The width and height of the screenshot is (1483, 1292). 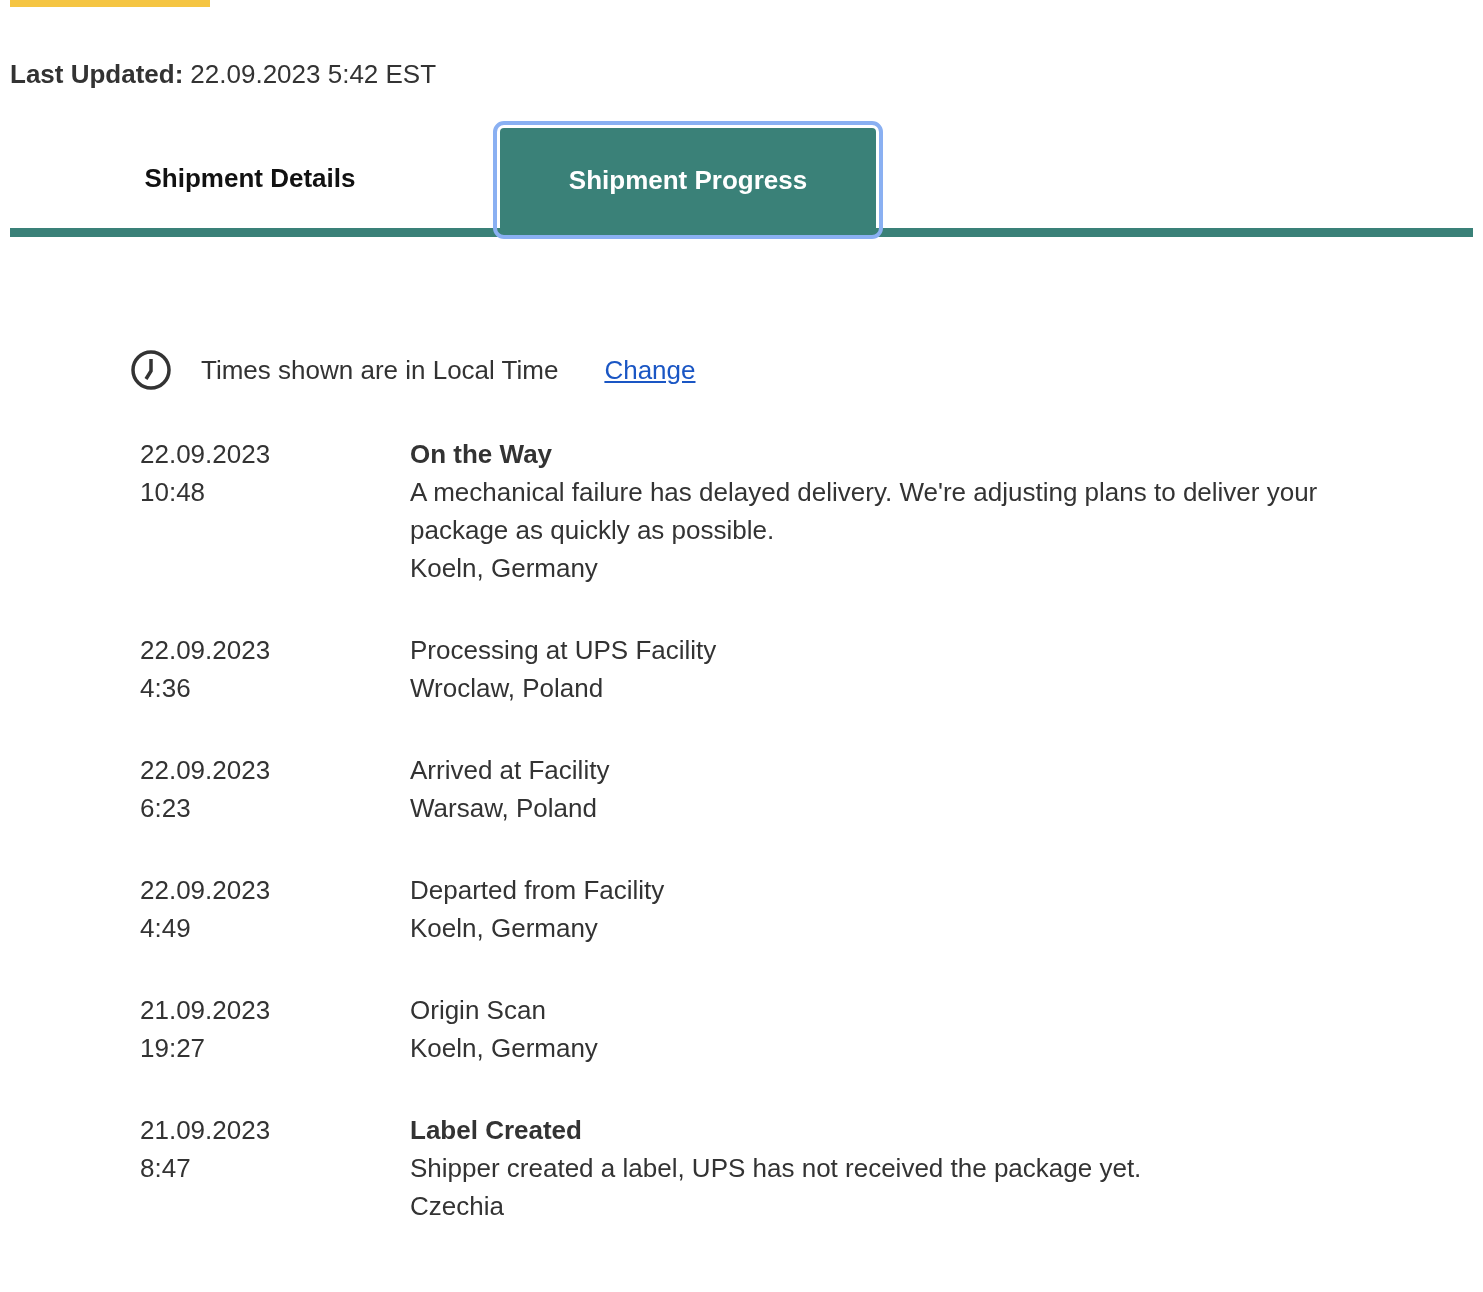 What do you see at coordinates (776, 1168) in the screenshot?
I see `event-description: Shipper created a label, UPS has not received the package yet.` at bounding box center [776, 1168].